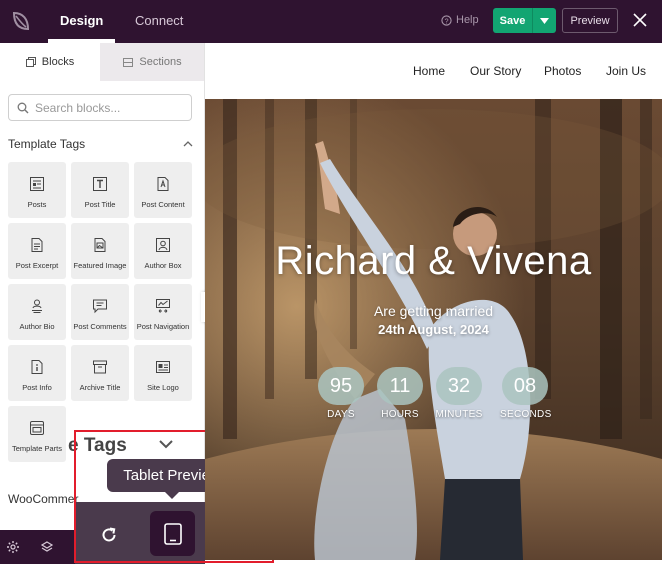 The image size is (662, 564). Describe the element at coordinates (341, 414) in the screenshot. I see `countdown-unit: DAYS` at that location.